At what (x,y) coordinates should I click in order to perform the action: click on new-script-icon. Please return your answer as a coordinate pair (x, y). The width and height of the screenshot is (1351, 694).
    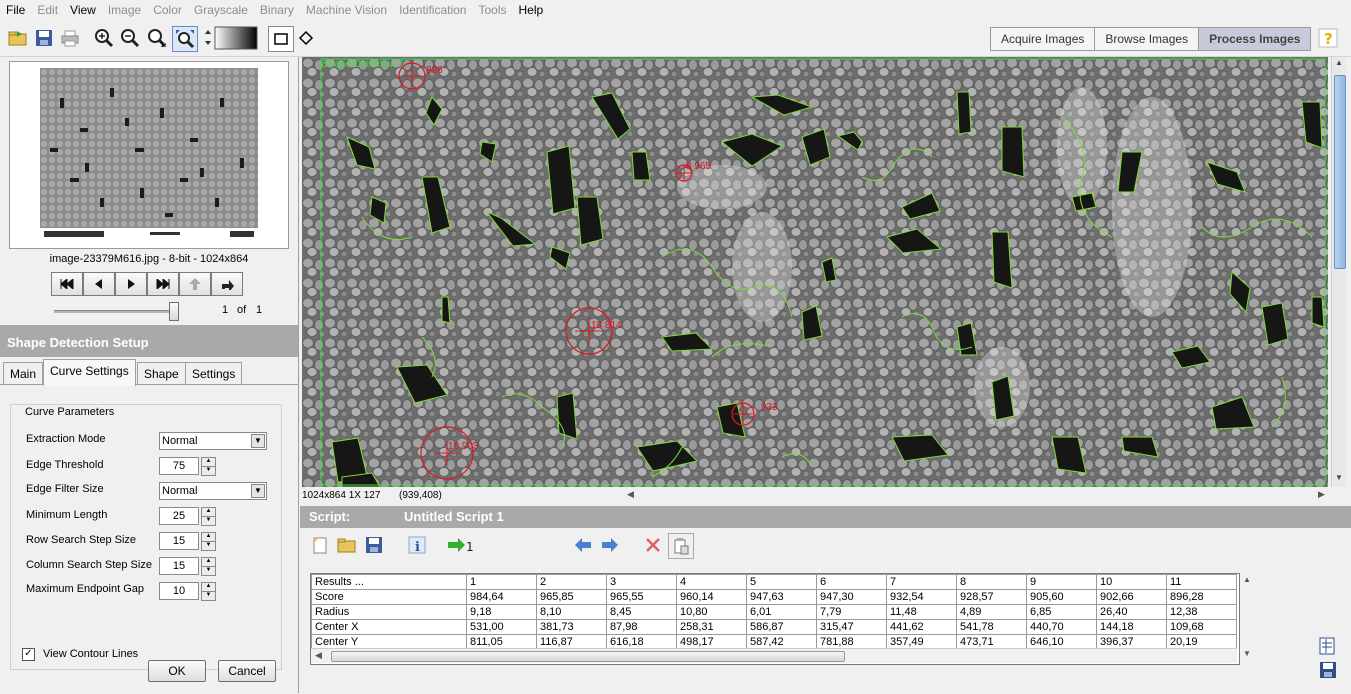
    Looking at the image, I should click on (320, 545).